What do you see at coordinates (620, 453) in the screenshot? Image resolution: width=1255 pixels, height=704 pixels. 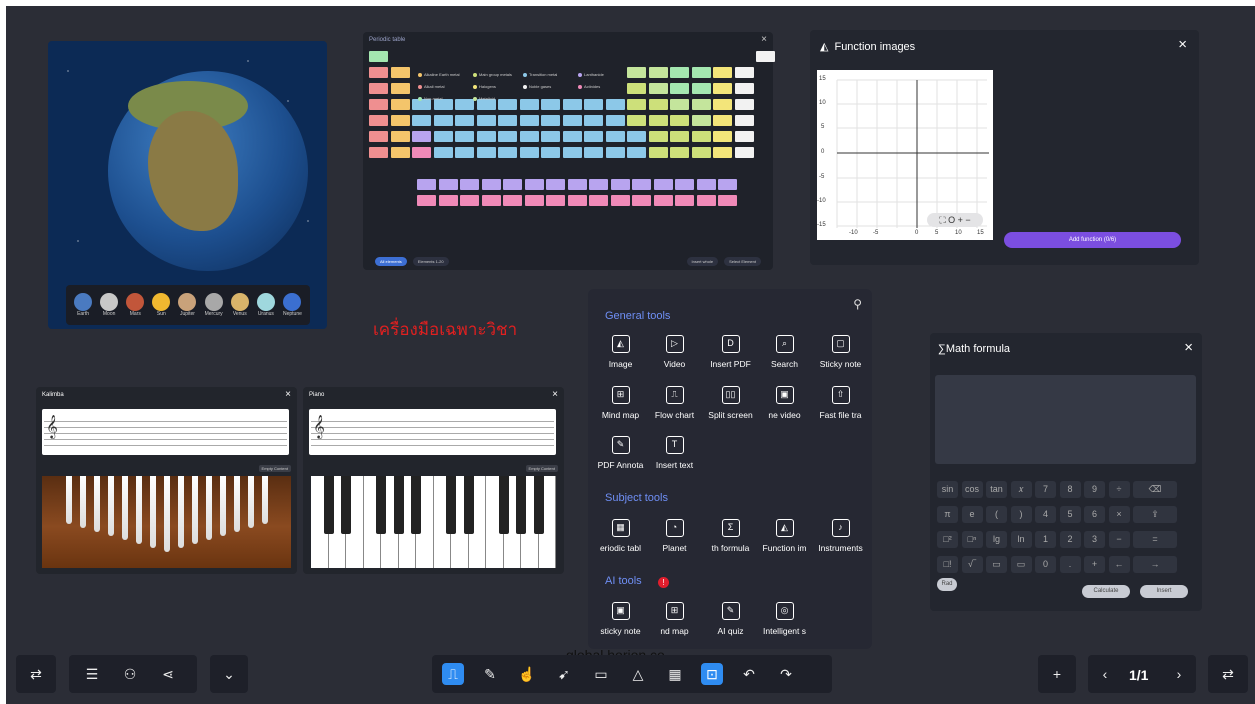 I see `tool-pdf-annotation: ✎ PDF Annota` at bounding box center [620, 453].